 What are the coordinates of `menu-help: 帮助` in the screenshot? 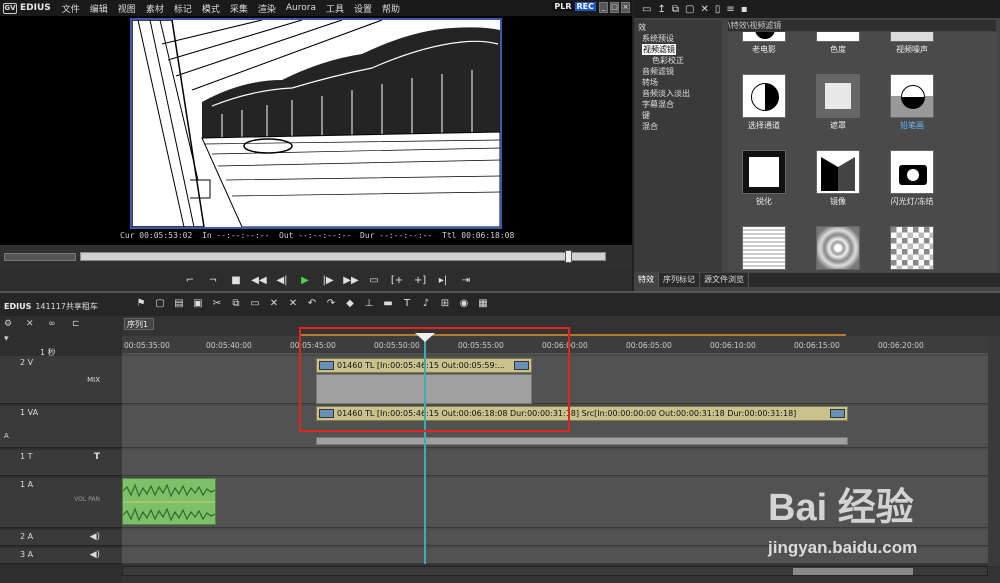 It's located at (391, 8).